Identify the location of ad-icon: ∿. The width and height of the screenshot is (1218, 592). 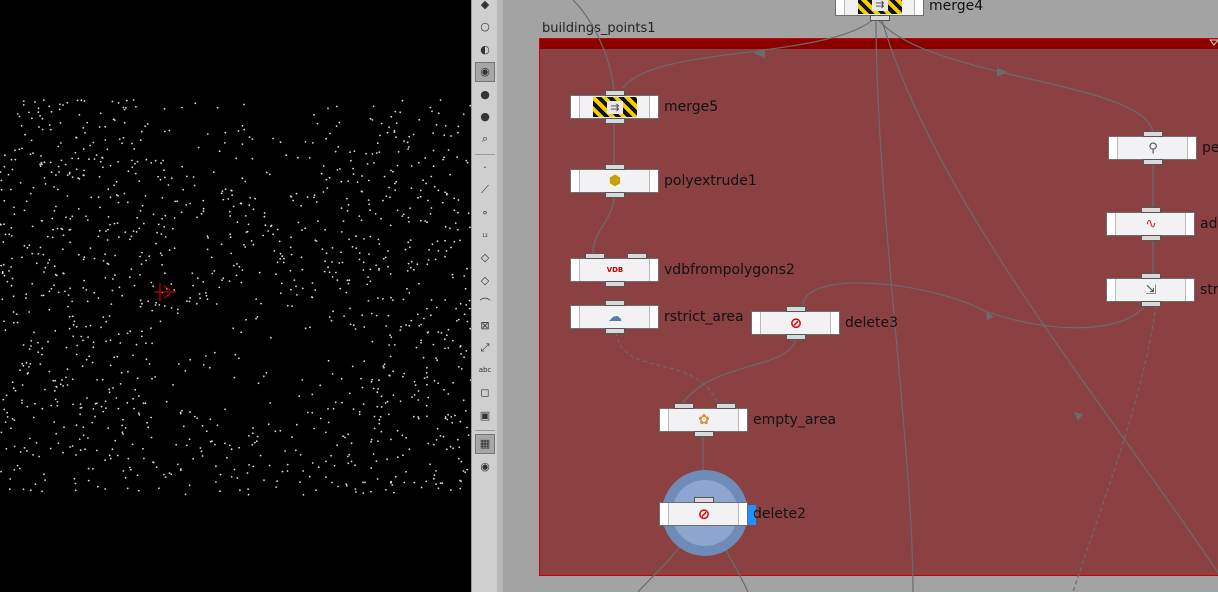
(1151, 224).